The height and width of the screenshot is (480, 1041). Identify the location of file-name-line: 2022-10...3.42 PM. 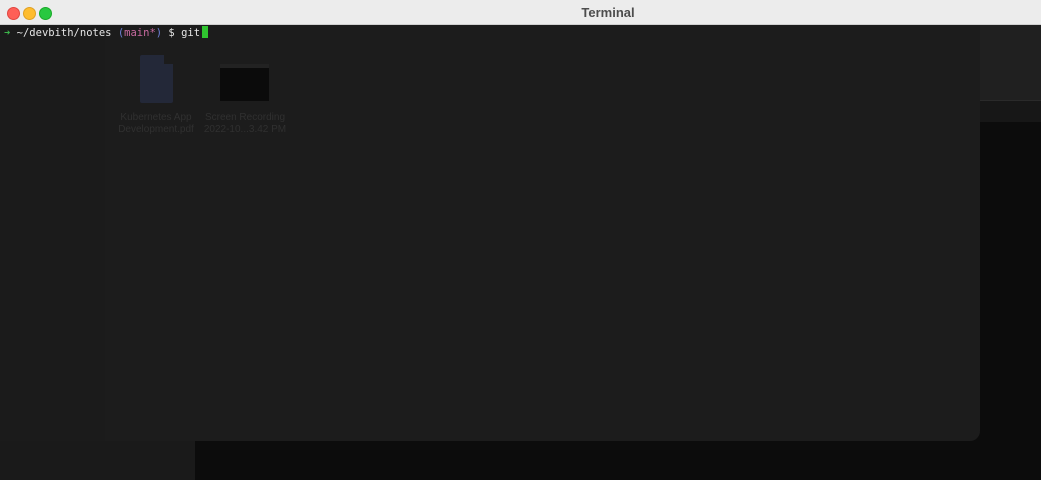
(245, 129).